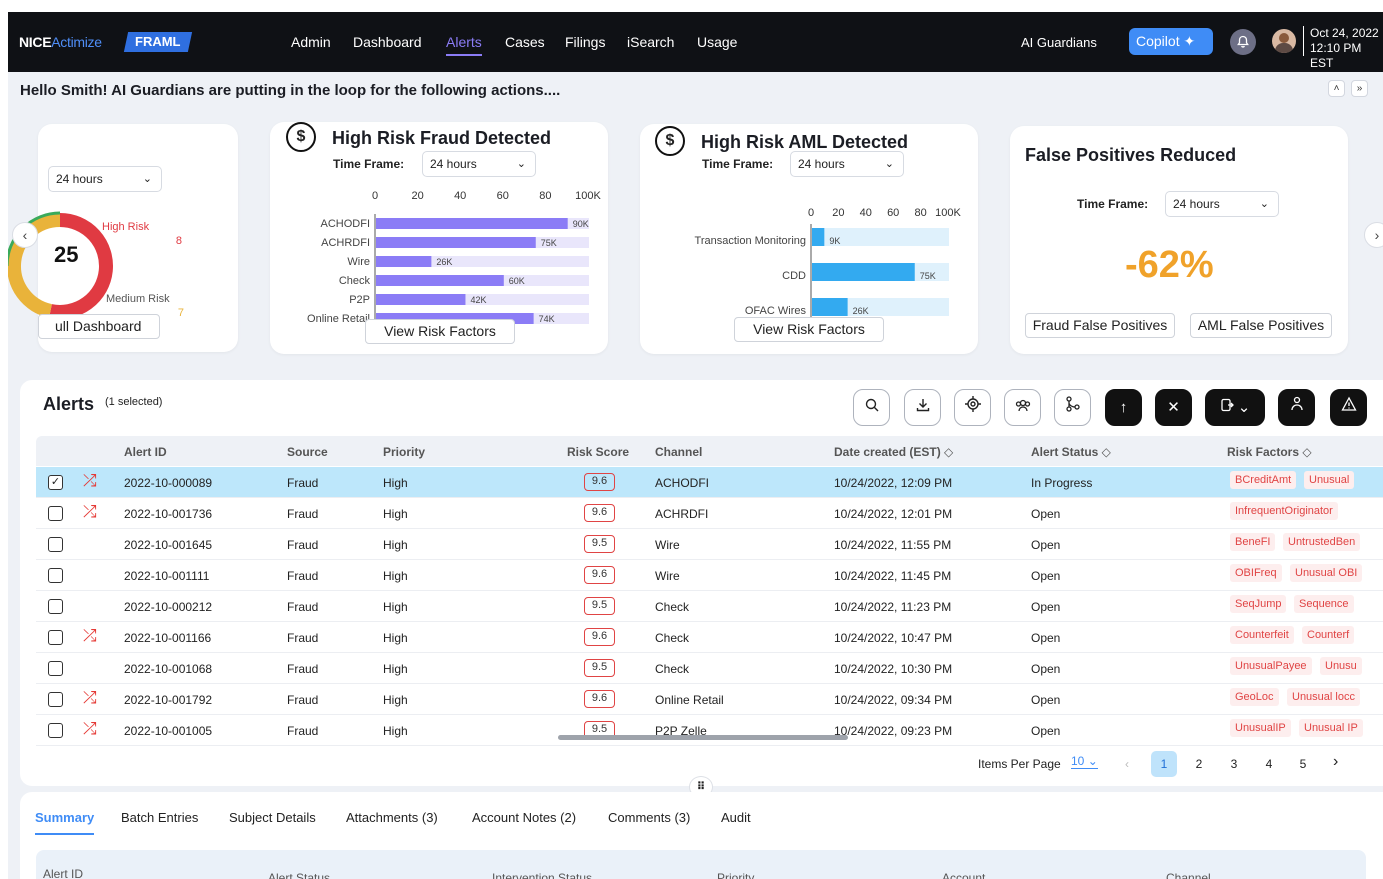 The height and width of the screenshot is (879, 1383). What do you see at coordinates (1173, 407) in the screenshot?
I see `close-icon: ✕` at bounding box center [1173, 407].